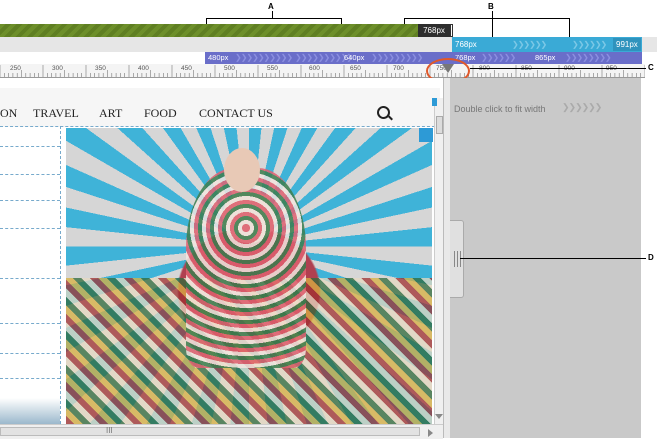 This screenshot has height=439, width=657. Describe the element at coordinates (143, 68) in the screenshot. I see `ruler-label: 400` at that location.